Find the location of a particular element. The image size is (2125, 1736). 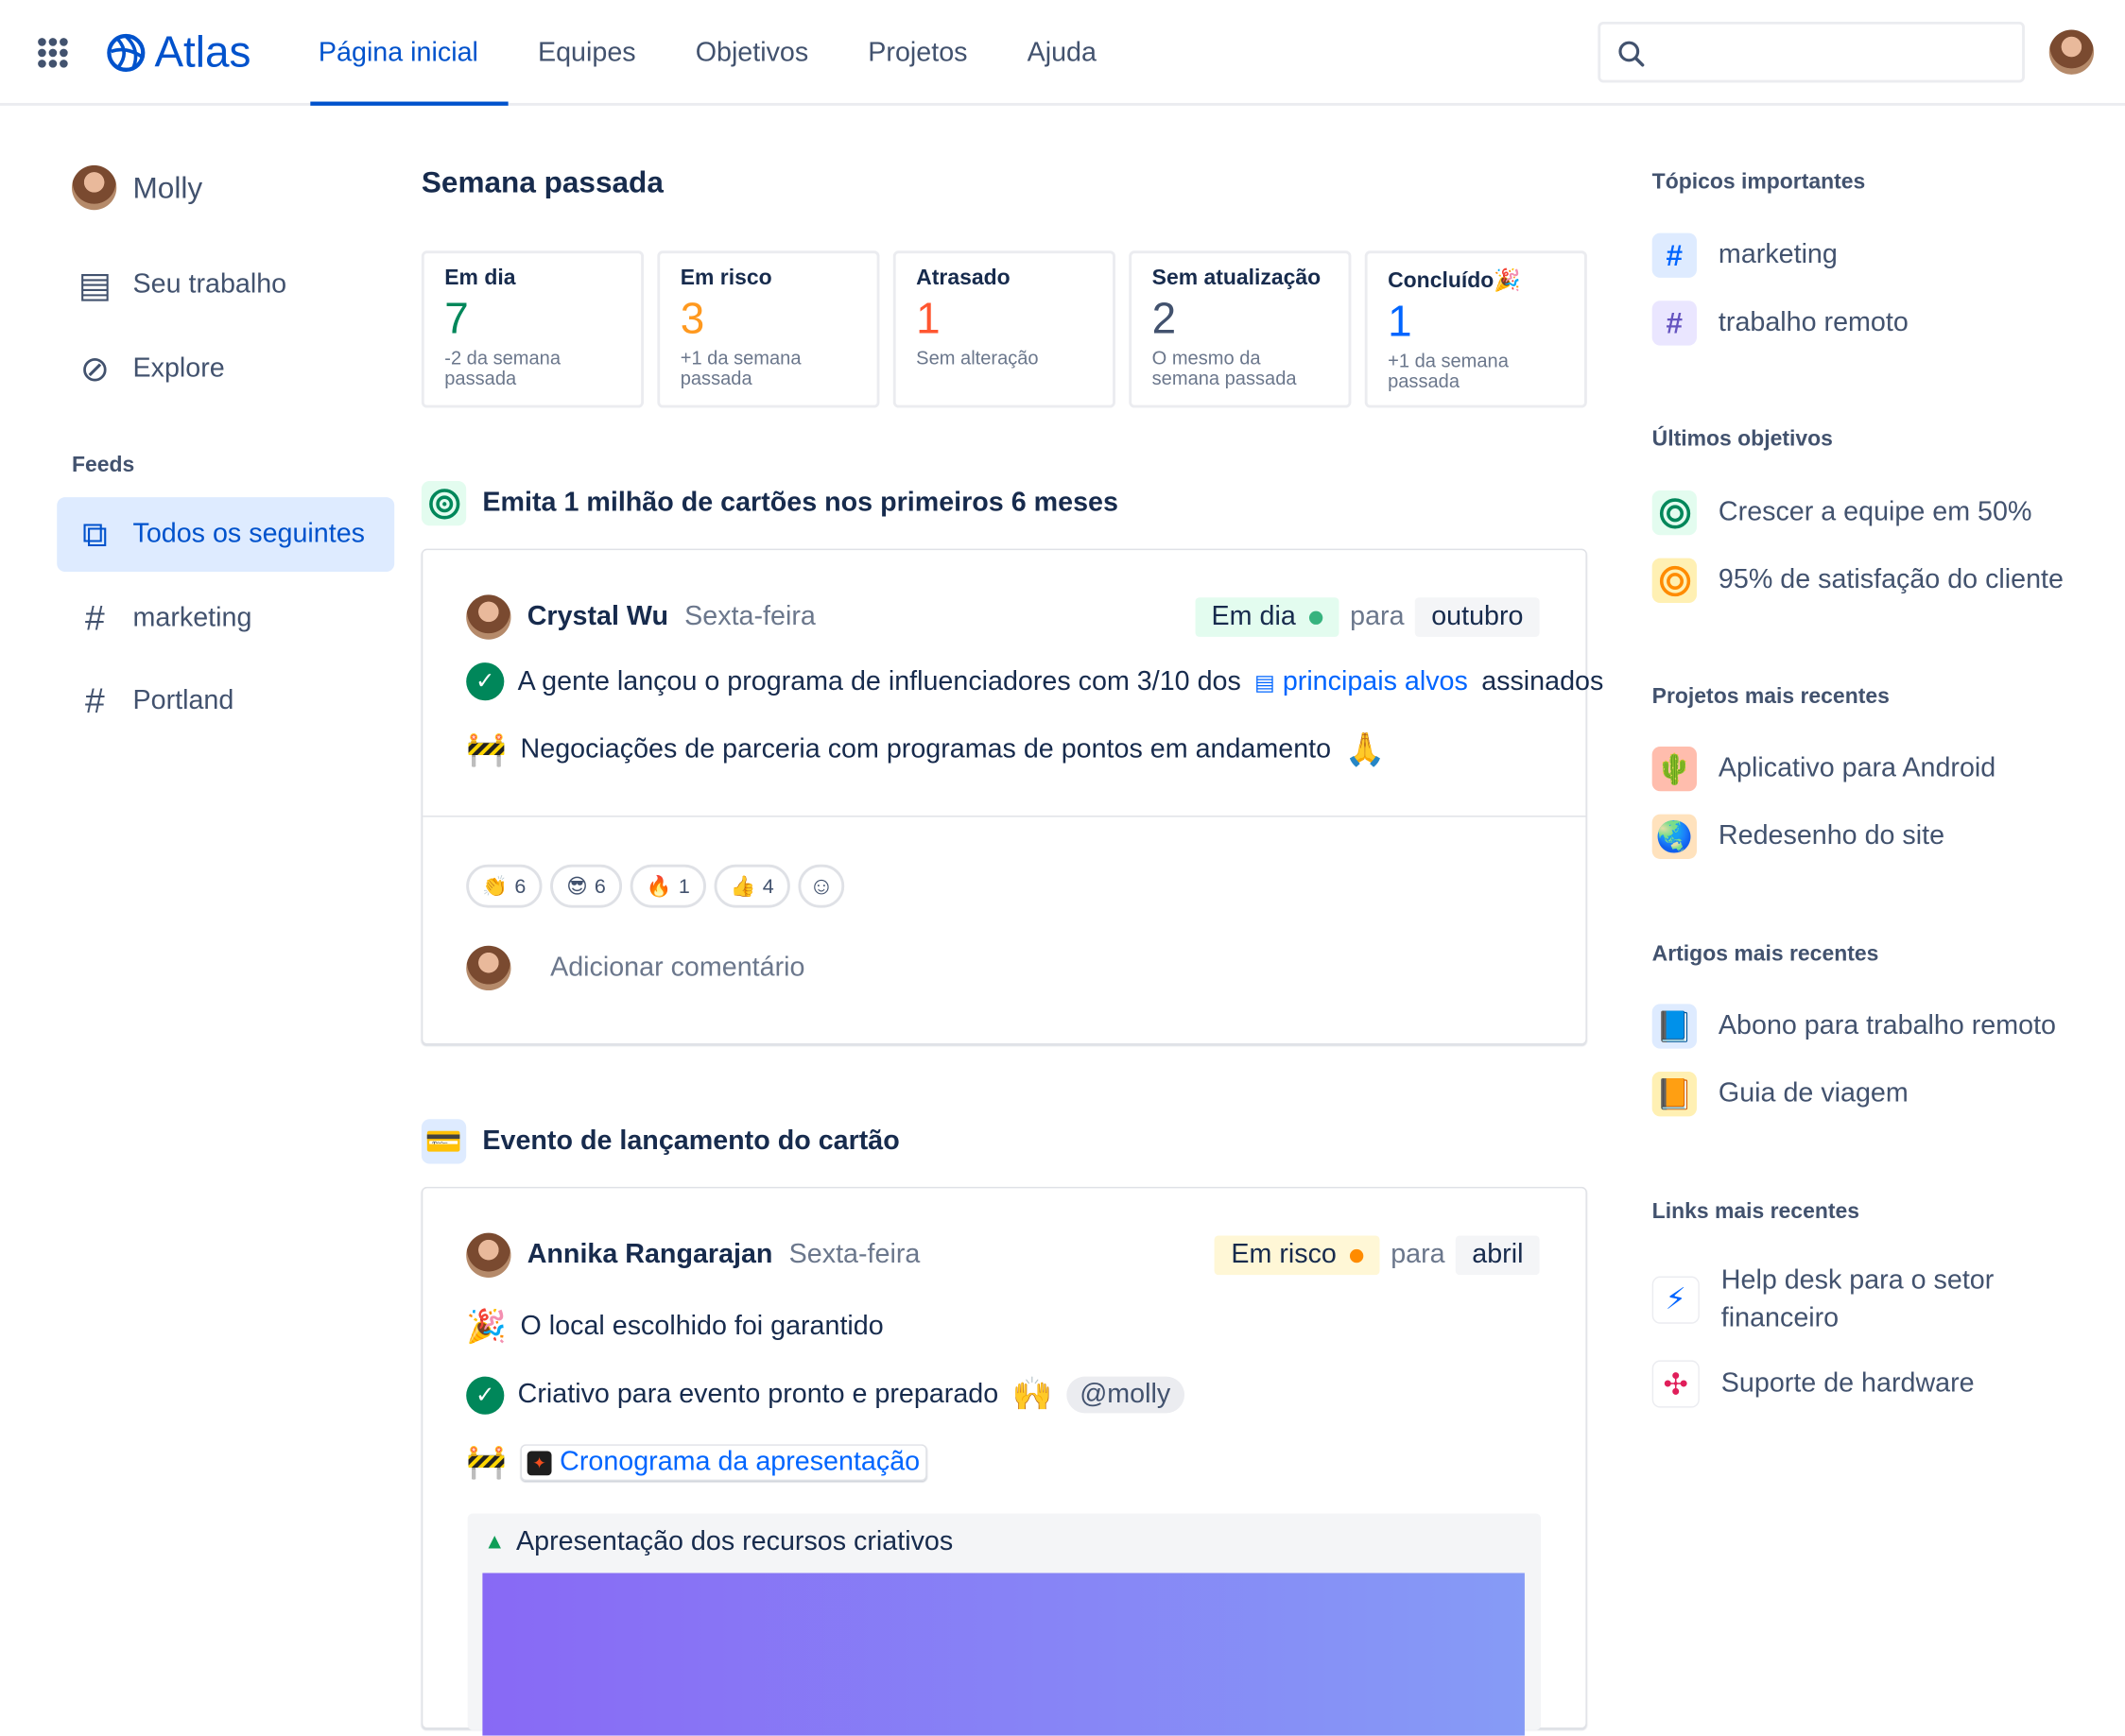

topic-marketing: # marketing is located at coordinates (1744, 255).